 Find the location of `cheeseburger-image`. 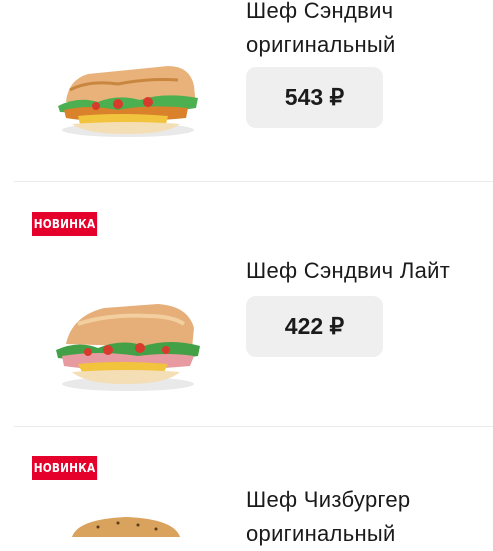

cheeseburger-image is located at coordinates (126, 527).